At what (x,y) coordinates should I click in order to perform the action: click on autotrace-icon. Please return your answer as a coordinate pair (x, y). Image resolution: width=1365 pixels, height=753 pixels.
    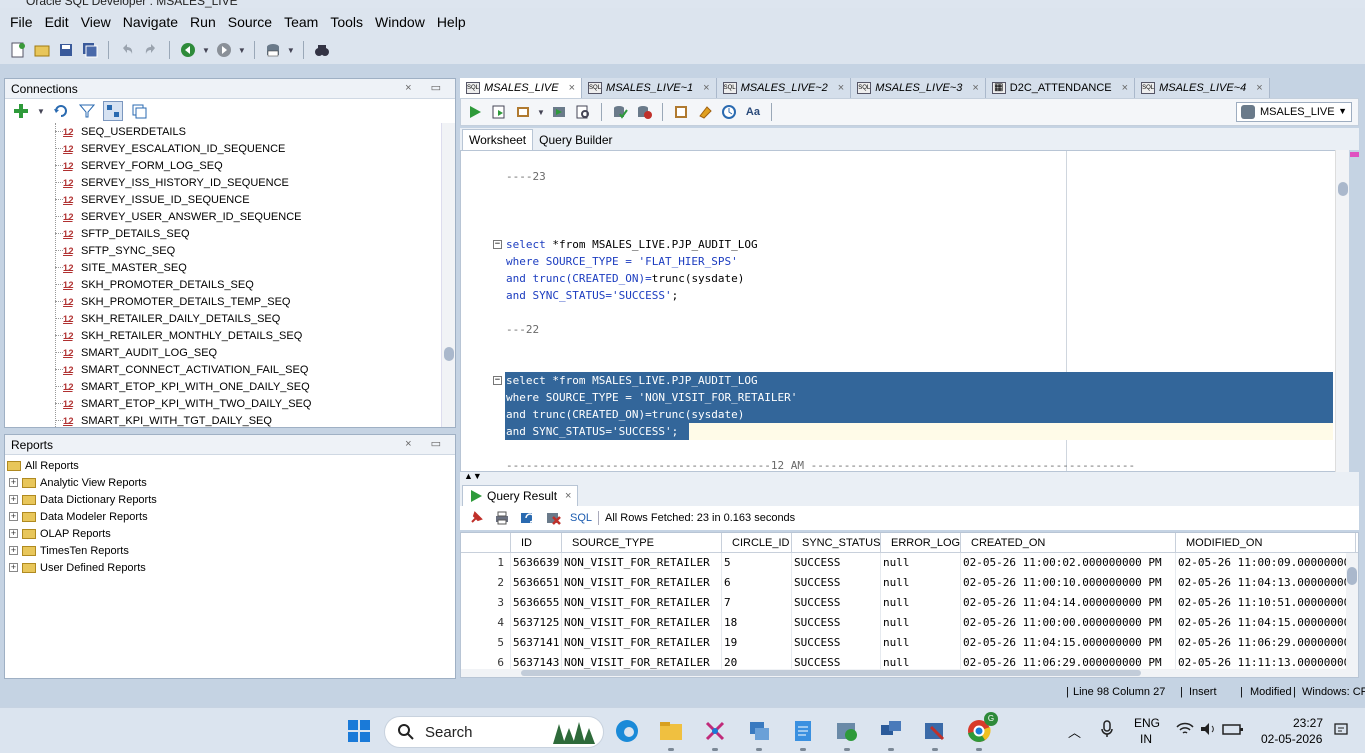
    Looking at the image, I should click on (523, 112).